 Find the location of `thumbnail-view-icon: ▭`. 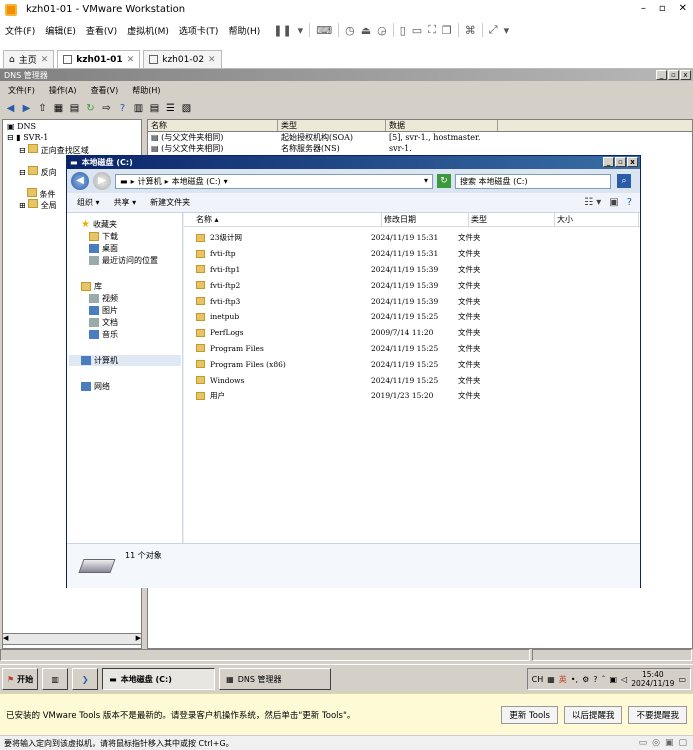

thumbnail-view-icon: ▭ is located at coordinates (417, 30).